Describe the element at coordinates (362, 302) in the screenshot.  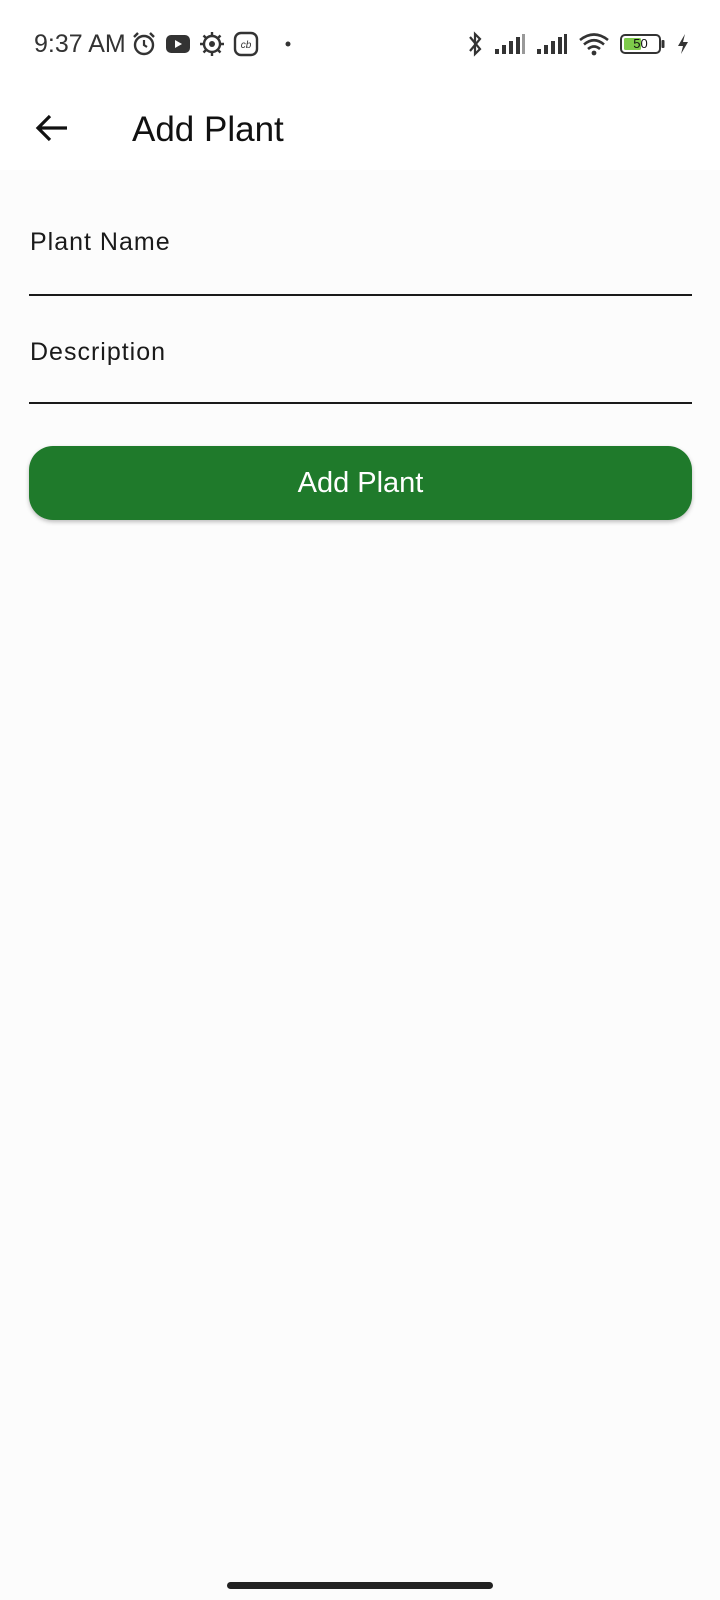
I see `add-plant-form: Plant Name Description` at that location.